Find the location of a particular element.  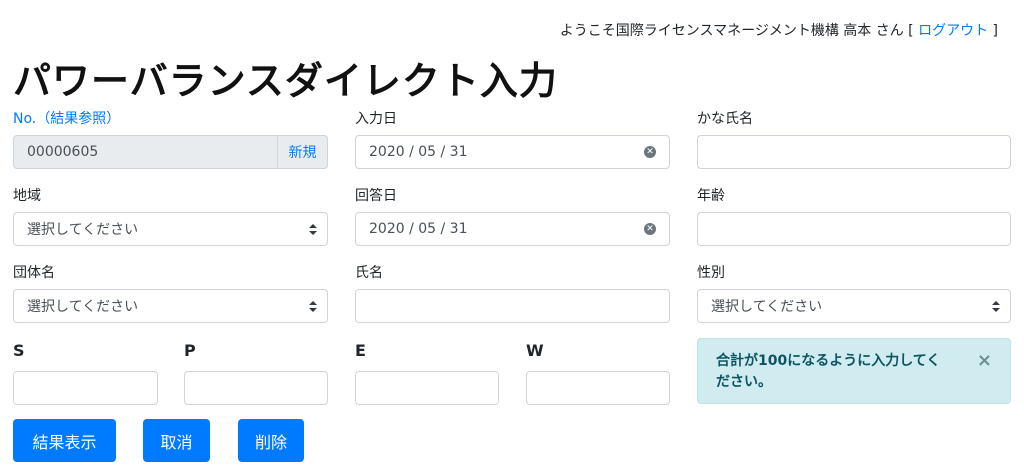

answer-date-label: 回答日 is located at coordinates (376, 196).